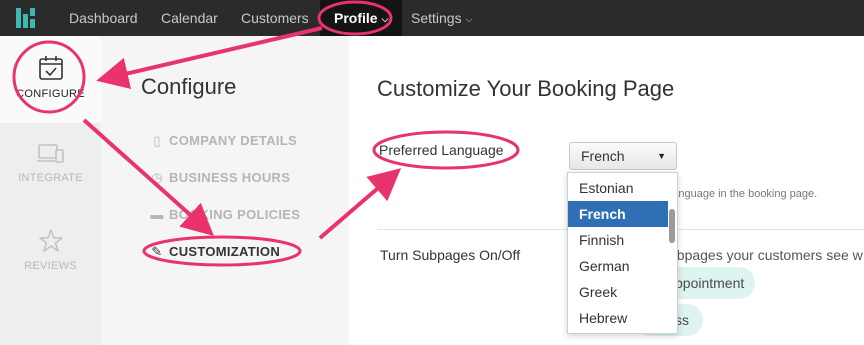 The height and width of the screenshot is (345, 864). I want to click on menu-item-booking-policies: ▬ BOOKING POLICIES, so click(225, 214).